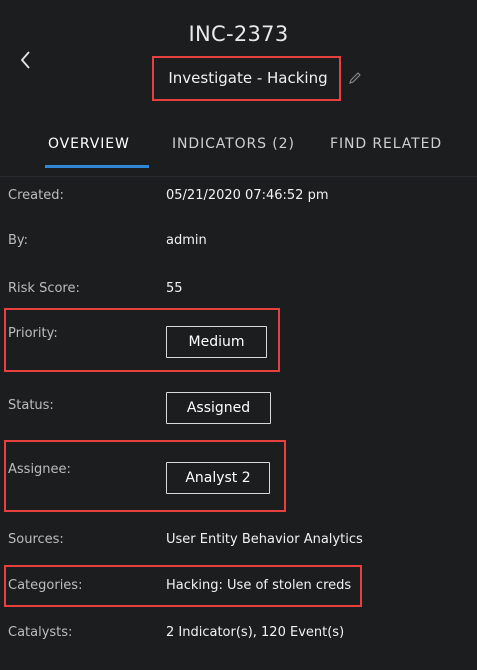 Image resolution: width=477 pixels, height=670 pixels. I want to click on incident-title-container: Investigate - Hacking, so click(248, 78).